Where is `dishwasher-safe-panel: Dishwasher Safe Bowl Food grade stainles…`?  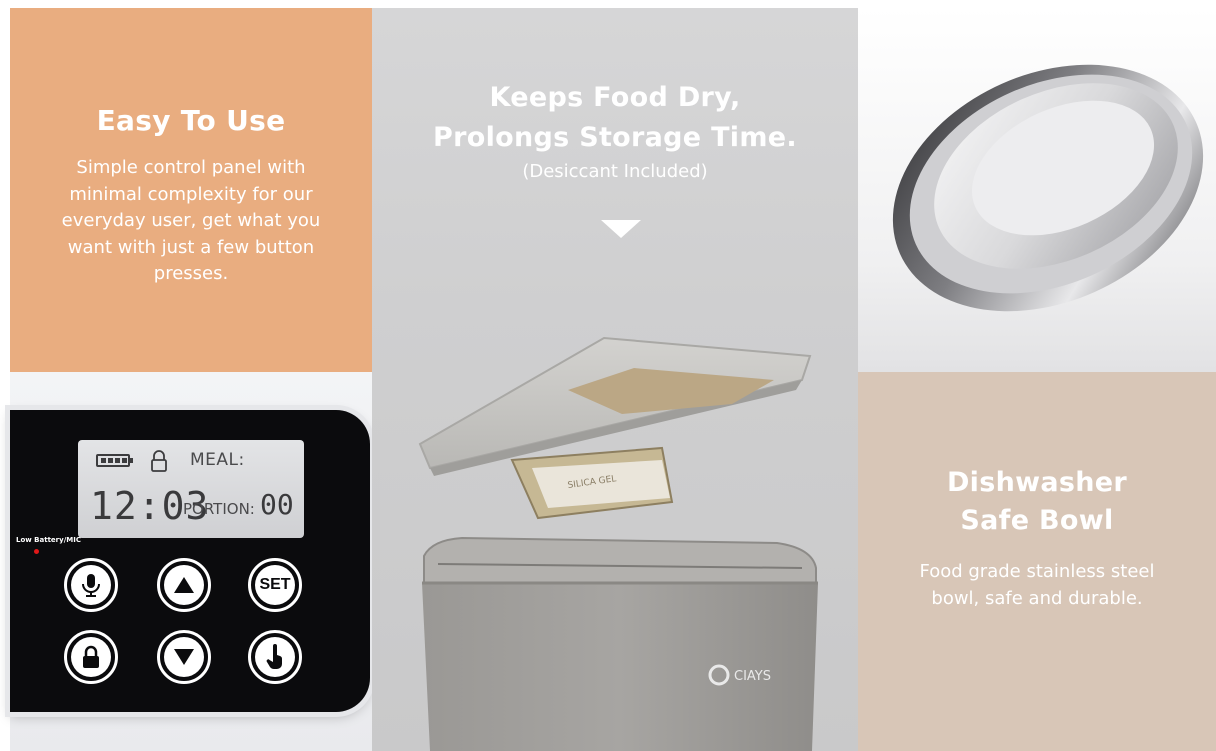
dishwasher-safe-panel: Dishwasher Safe Bowl Food grade stainles… is located at coordinates (1037, 561).